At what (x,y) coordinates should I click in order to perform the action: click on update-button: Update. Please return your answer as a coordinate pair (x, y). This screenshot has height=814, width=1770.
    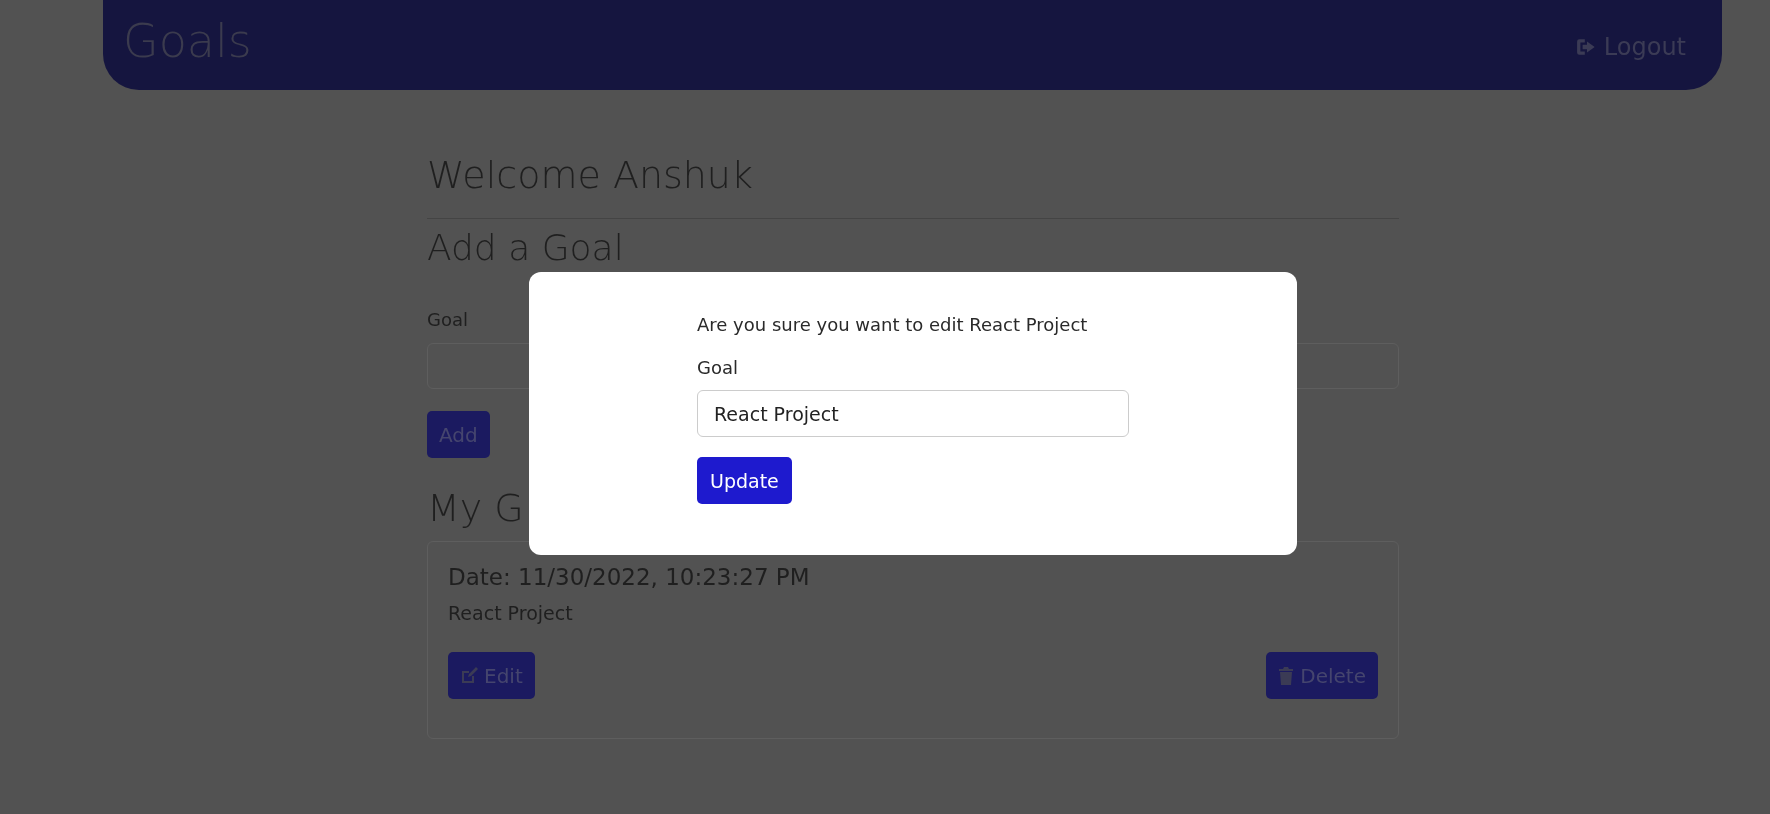
    Looking at the image, I should click on (744, 480).